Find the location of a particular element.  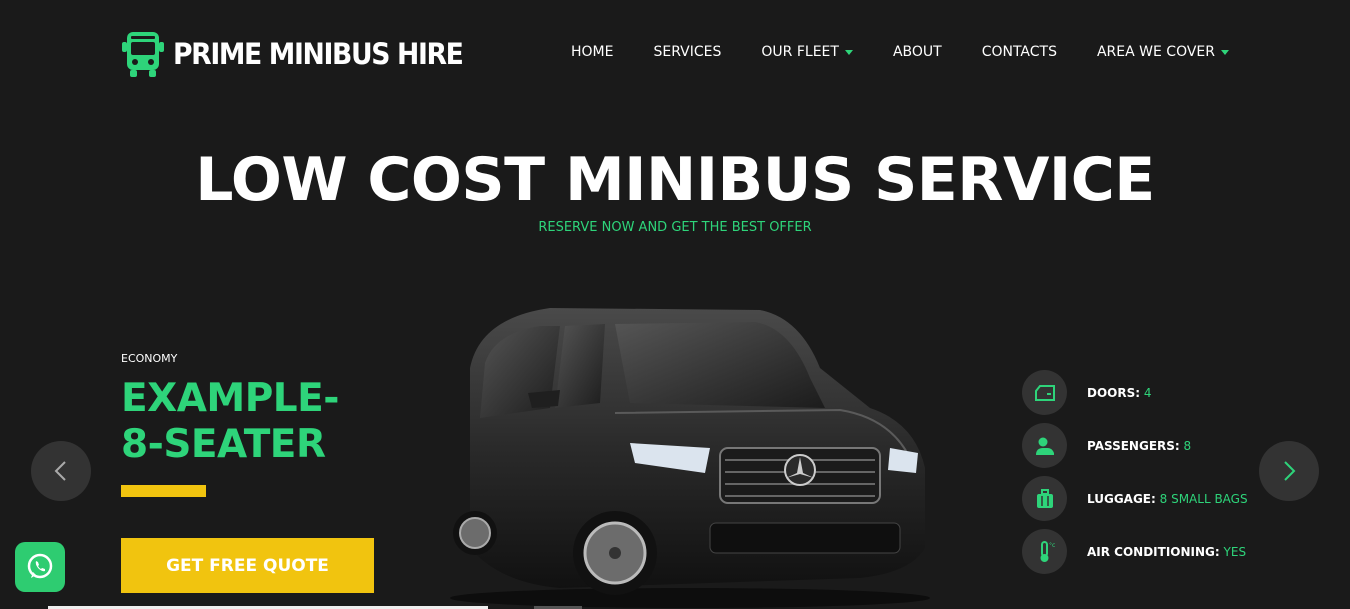

nav-home: HOME is located at coordinates (592, 52).